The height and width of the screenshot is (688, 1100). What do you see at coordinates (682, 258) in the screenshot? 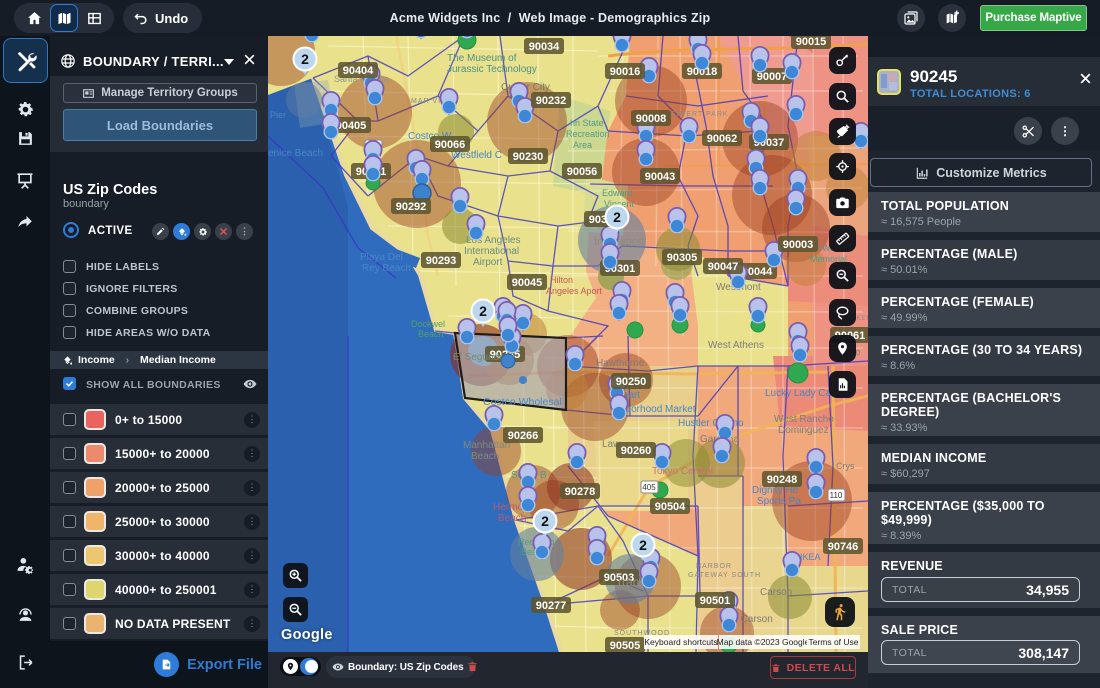
I see `svg-text: 90305` at bounding box center [682, 258].